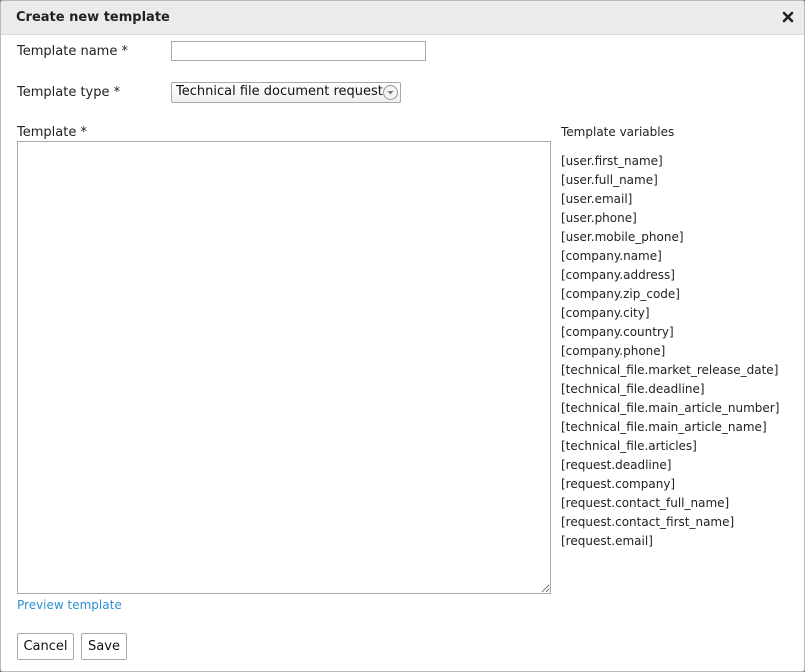 Image resolution: width=805 pixels, height=672 pixels. Describe the element at coordinates (611, 256) in the screenshot. I see `variable-item: [company.name]` at that location.